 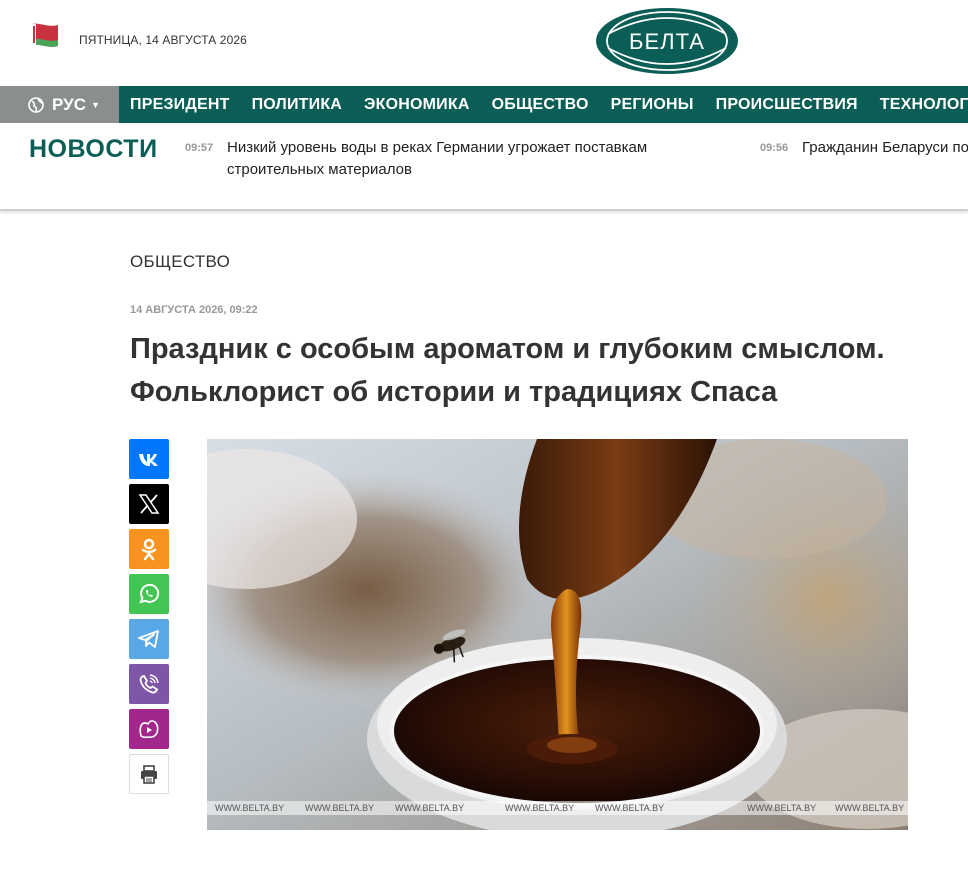 I want to click on language-selector: РУС ▼, so click(x=59, y=104).